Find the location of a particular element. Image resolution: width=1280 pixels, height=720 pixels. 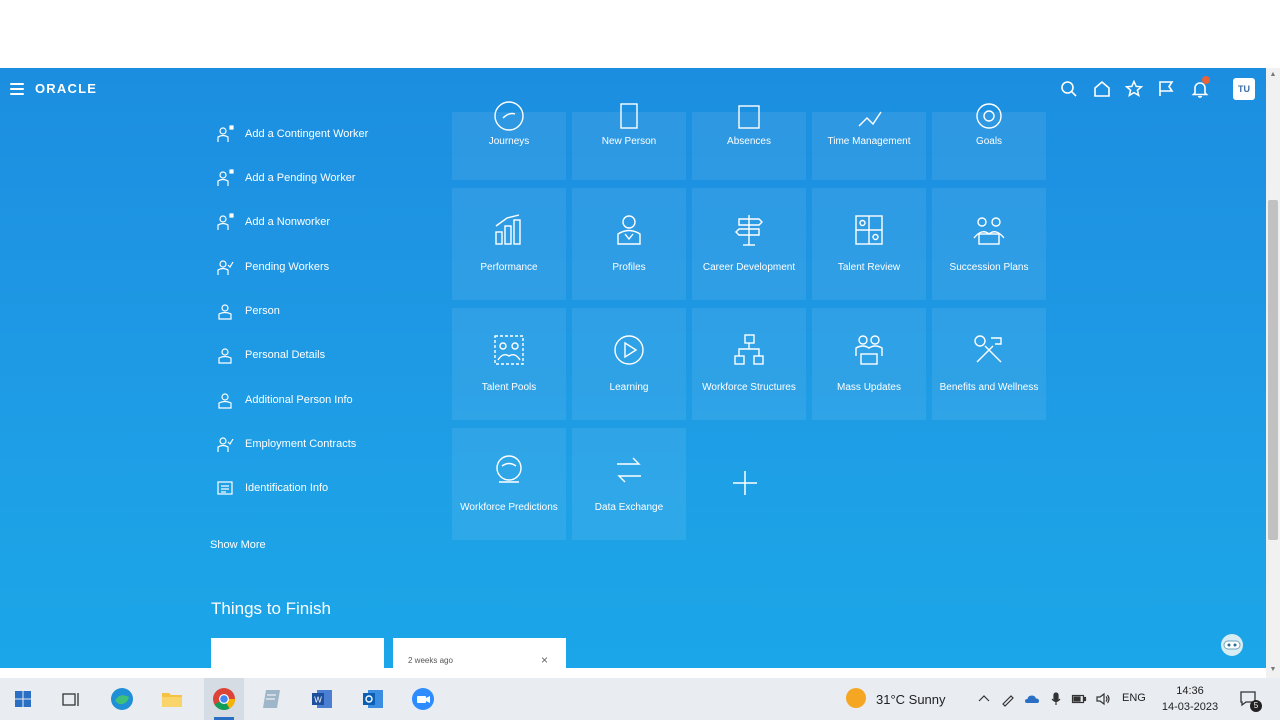

close-icon: × is located at coordinates (544, 660).